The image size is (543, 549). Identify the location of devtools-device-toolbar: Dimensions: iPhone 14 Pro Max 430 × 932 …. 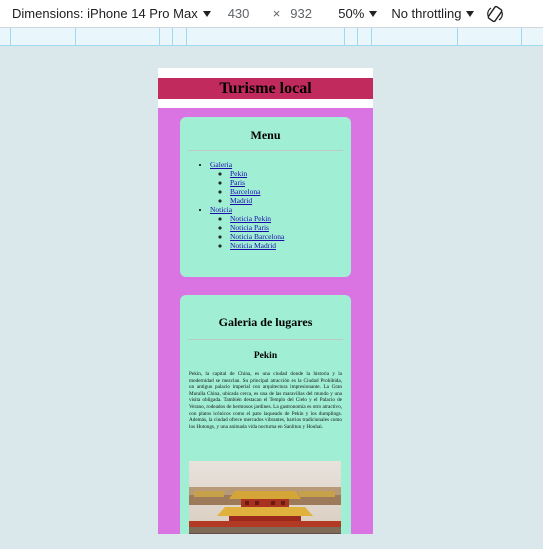
(271, 14).